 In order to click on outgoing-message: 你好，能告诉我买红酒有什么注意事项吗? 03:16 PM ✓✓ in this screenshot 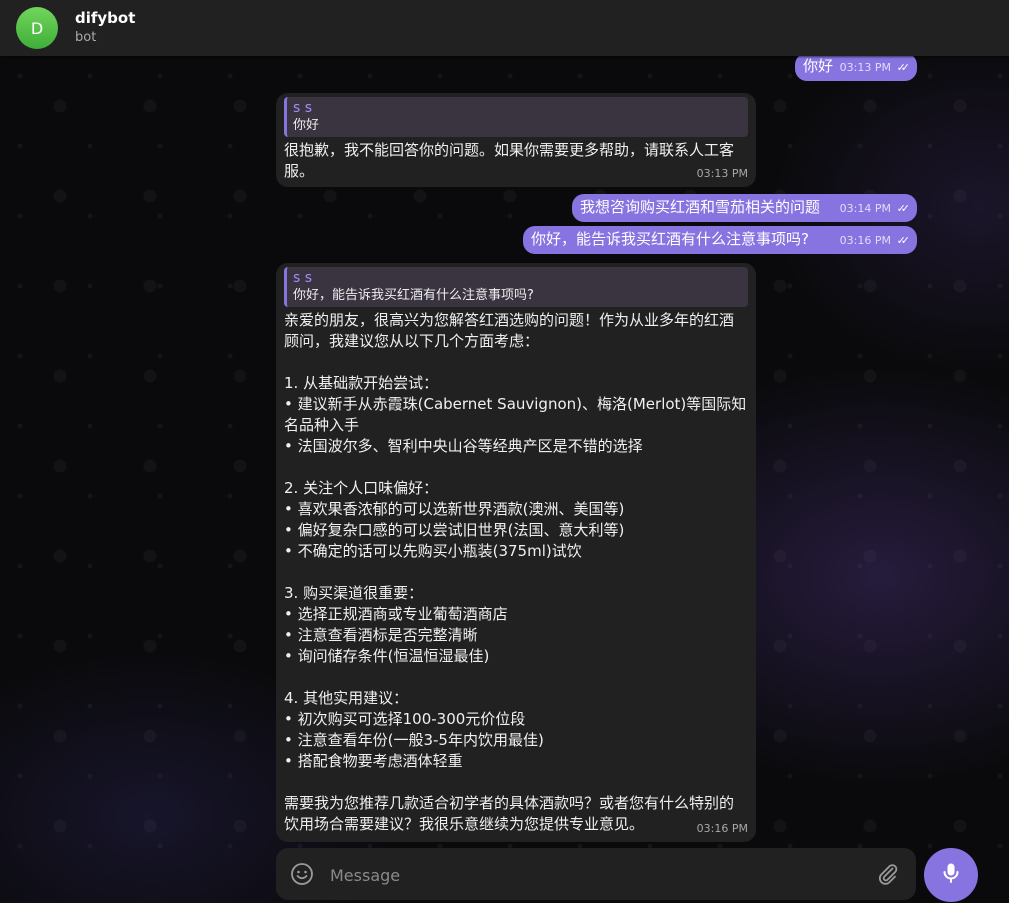, I will do `click(720, 240)`.